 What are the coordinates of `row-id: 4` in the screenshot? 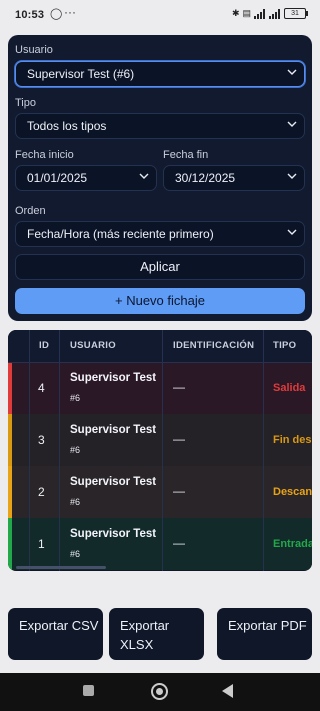 It's located at (41, 388).